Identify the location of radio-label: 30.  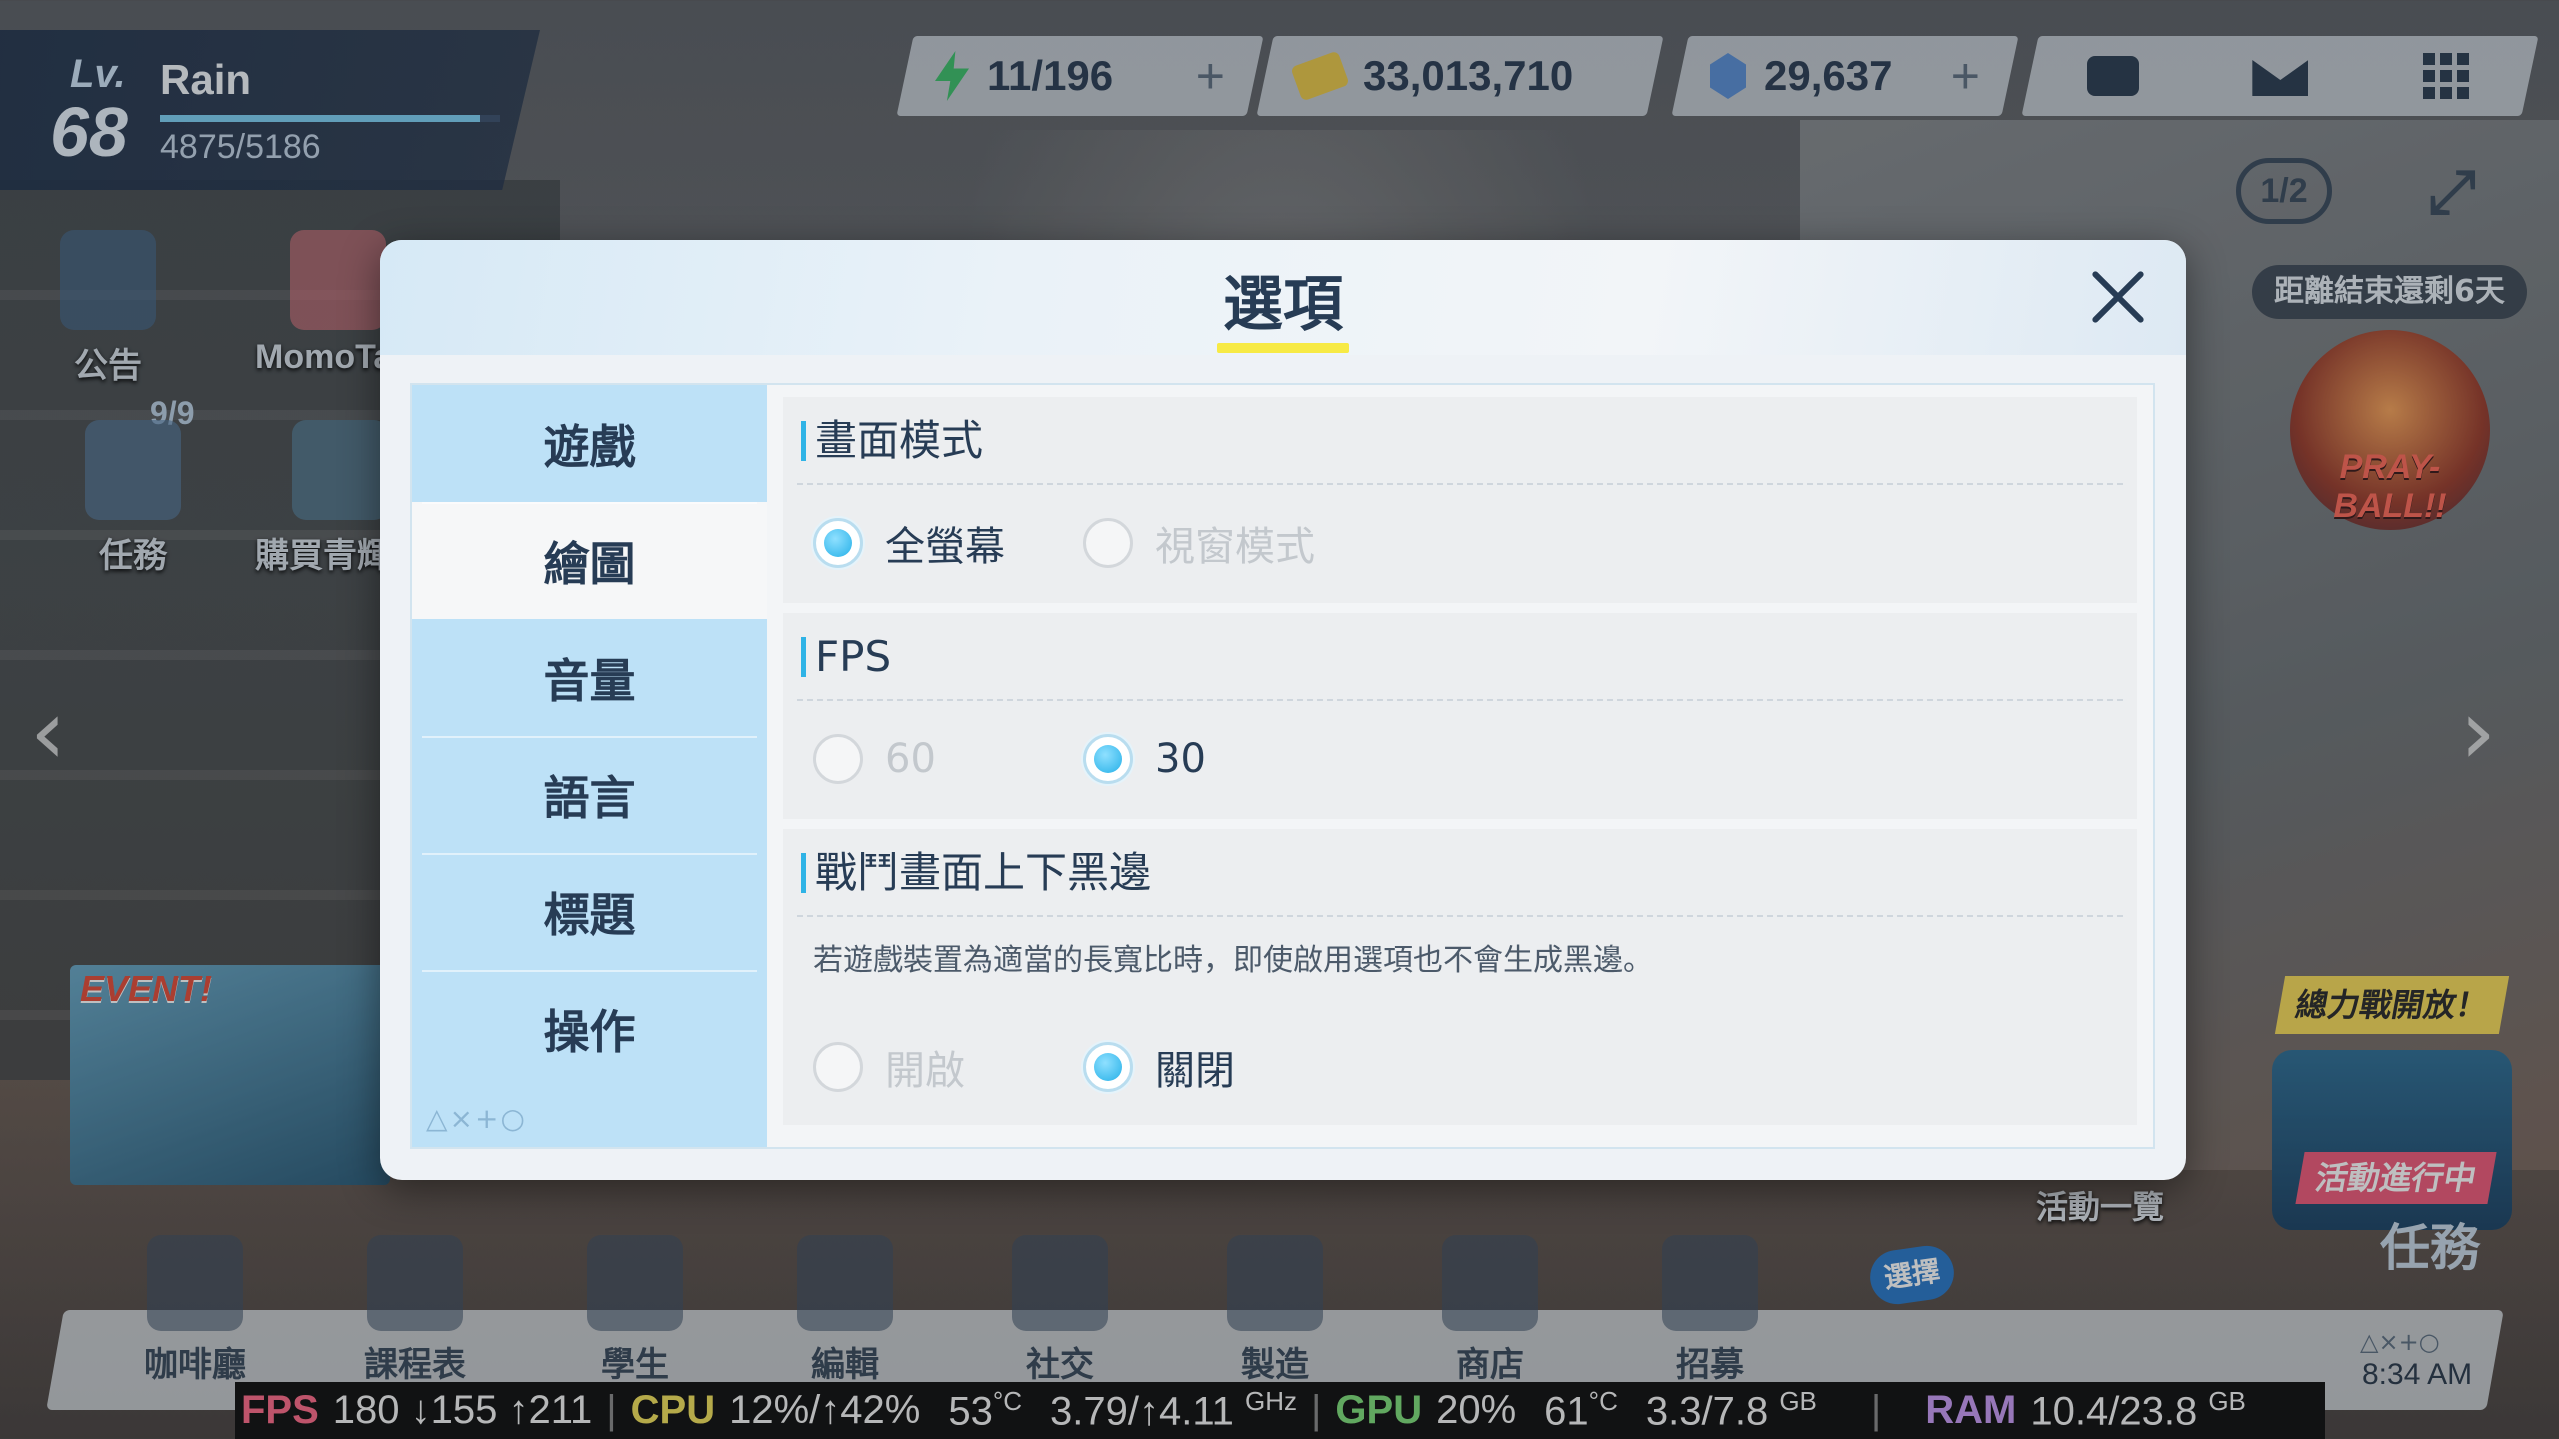
(1180, 759).